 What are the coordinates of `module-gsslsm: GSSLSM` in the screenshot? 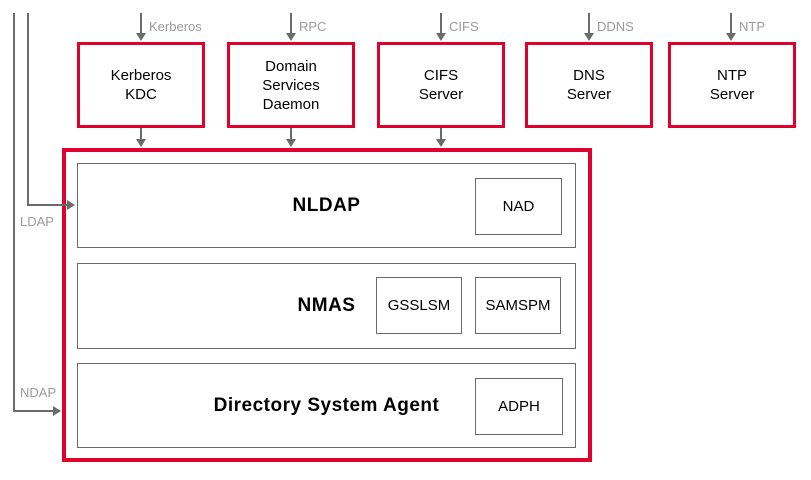 It's located at (419, 305).